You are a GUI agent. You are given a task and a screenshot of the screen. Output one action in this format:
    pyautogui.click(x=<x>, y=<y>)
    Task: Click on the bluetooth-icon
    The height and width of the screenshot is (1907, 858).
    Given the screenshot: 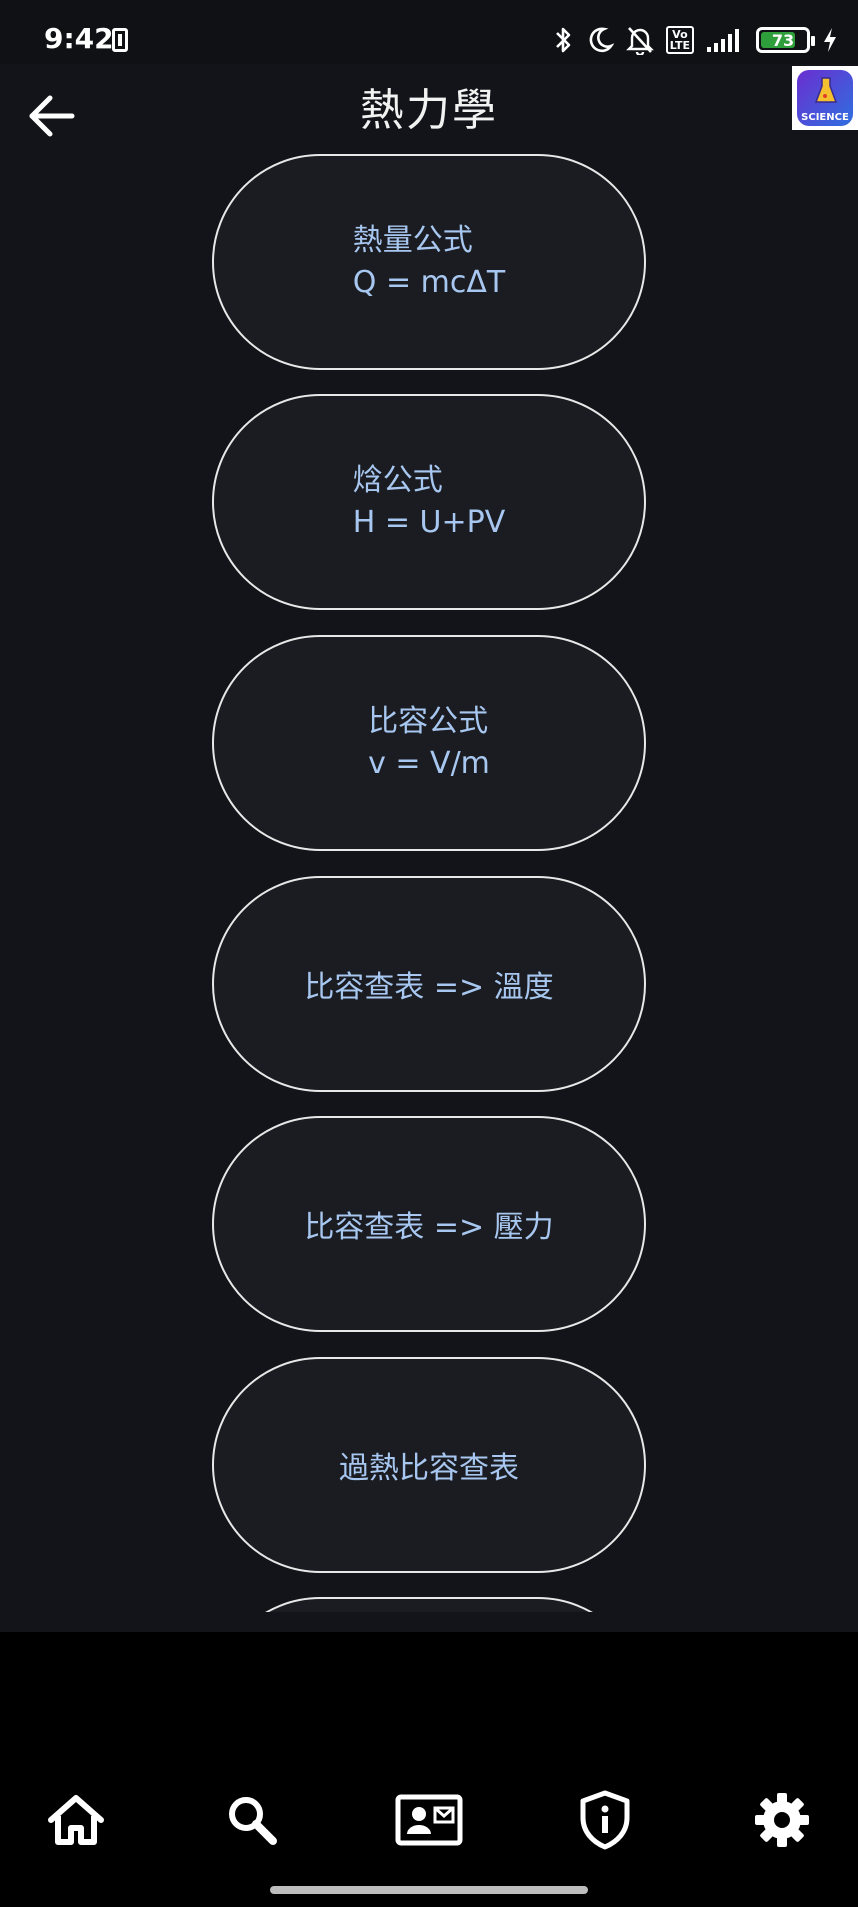 What is the action you would take?
    pyautogui.click(x=563, y=40)
    